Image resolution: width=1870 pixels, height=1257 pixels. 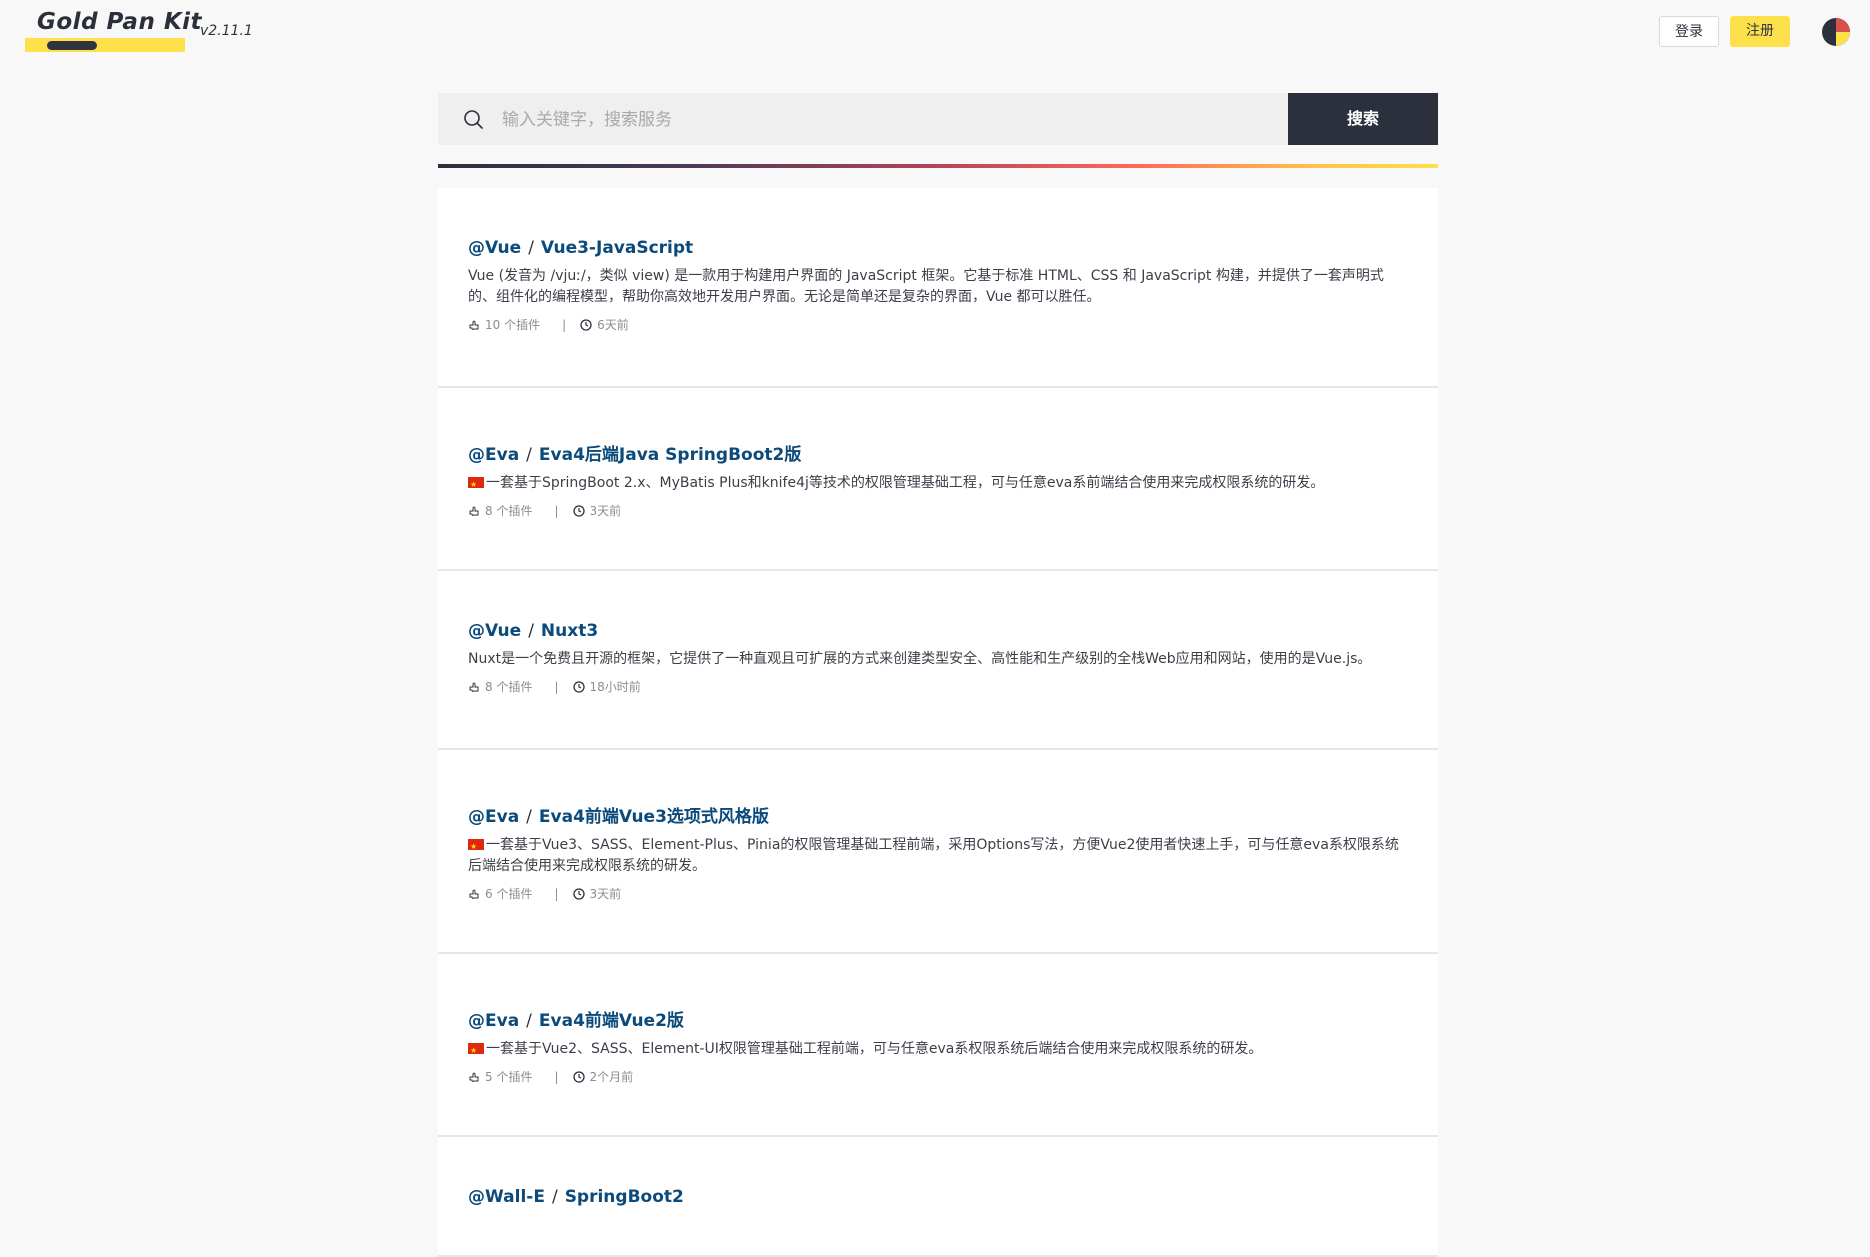 What do you see at coordinates (617, 248) in the screenshot?
I see `item-name: Vue3-JavaScript` at bounding box center [617, 248].